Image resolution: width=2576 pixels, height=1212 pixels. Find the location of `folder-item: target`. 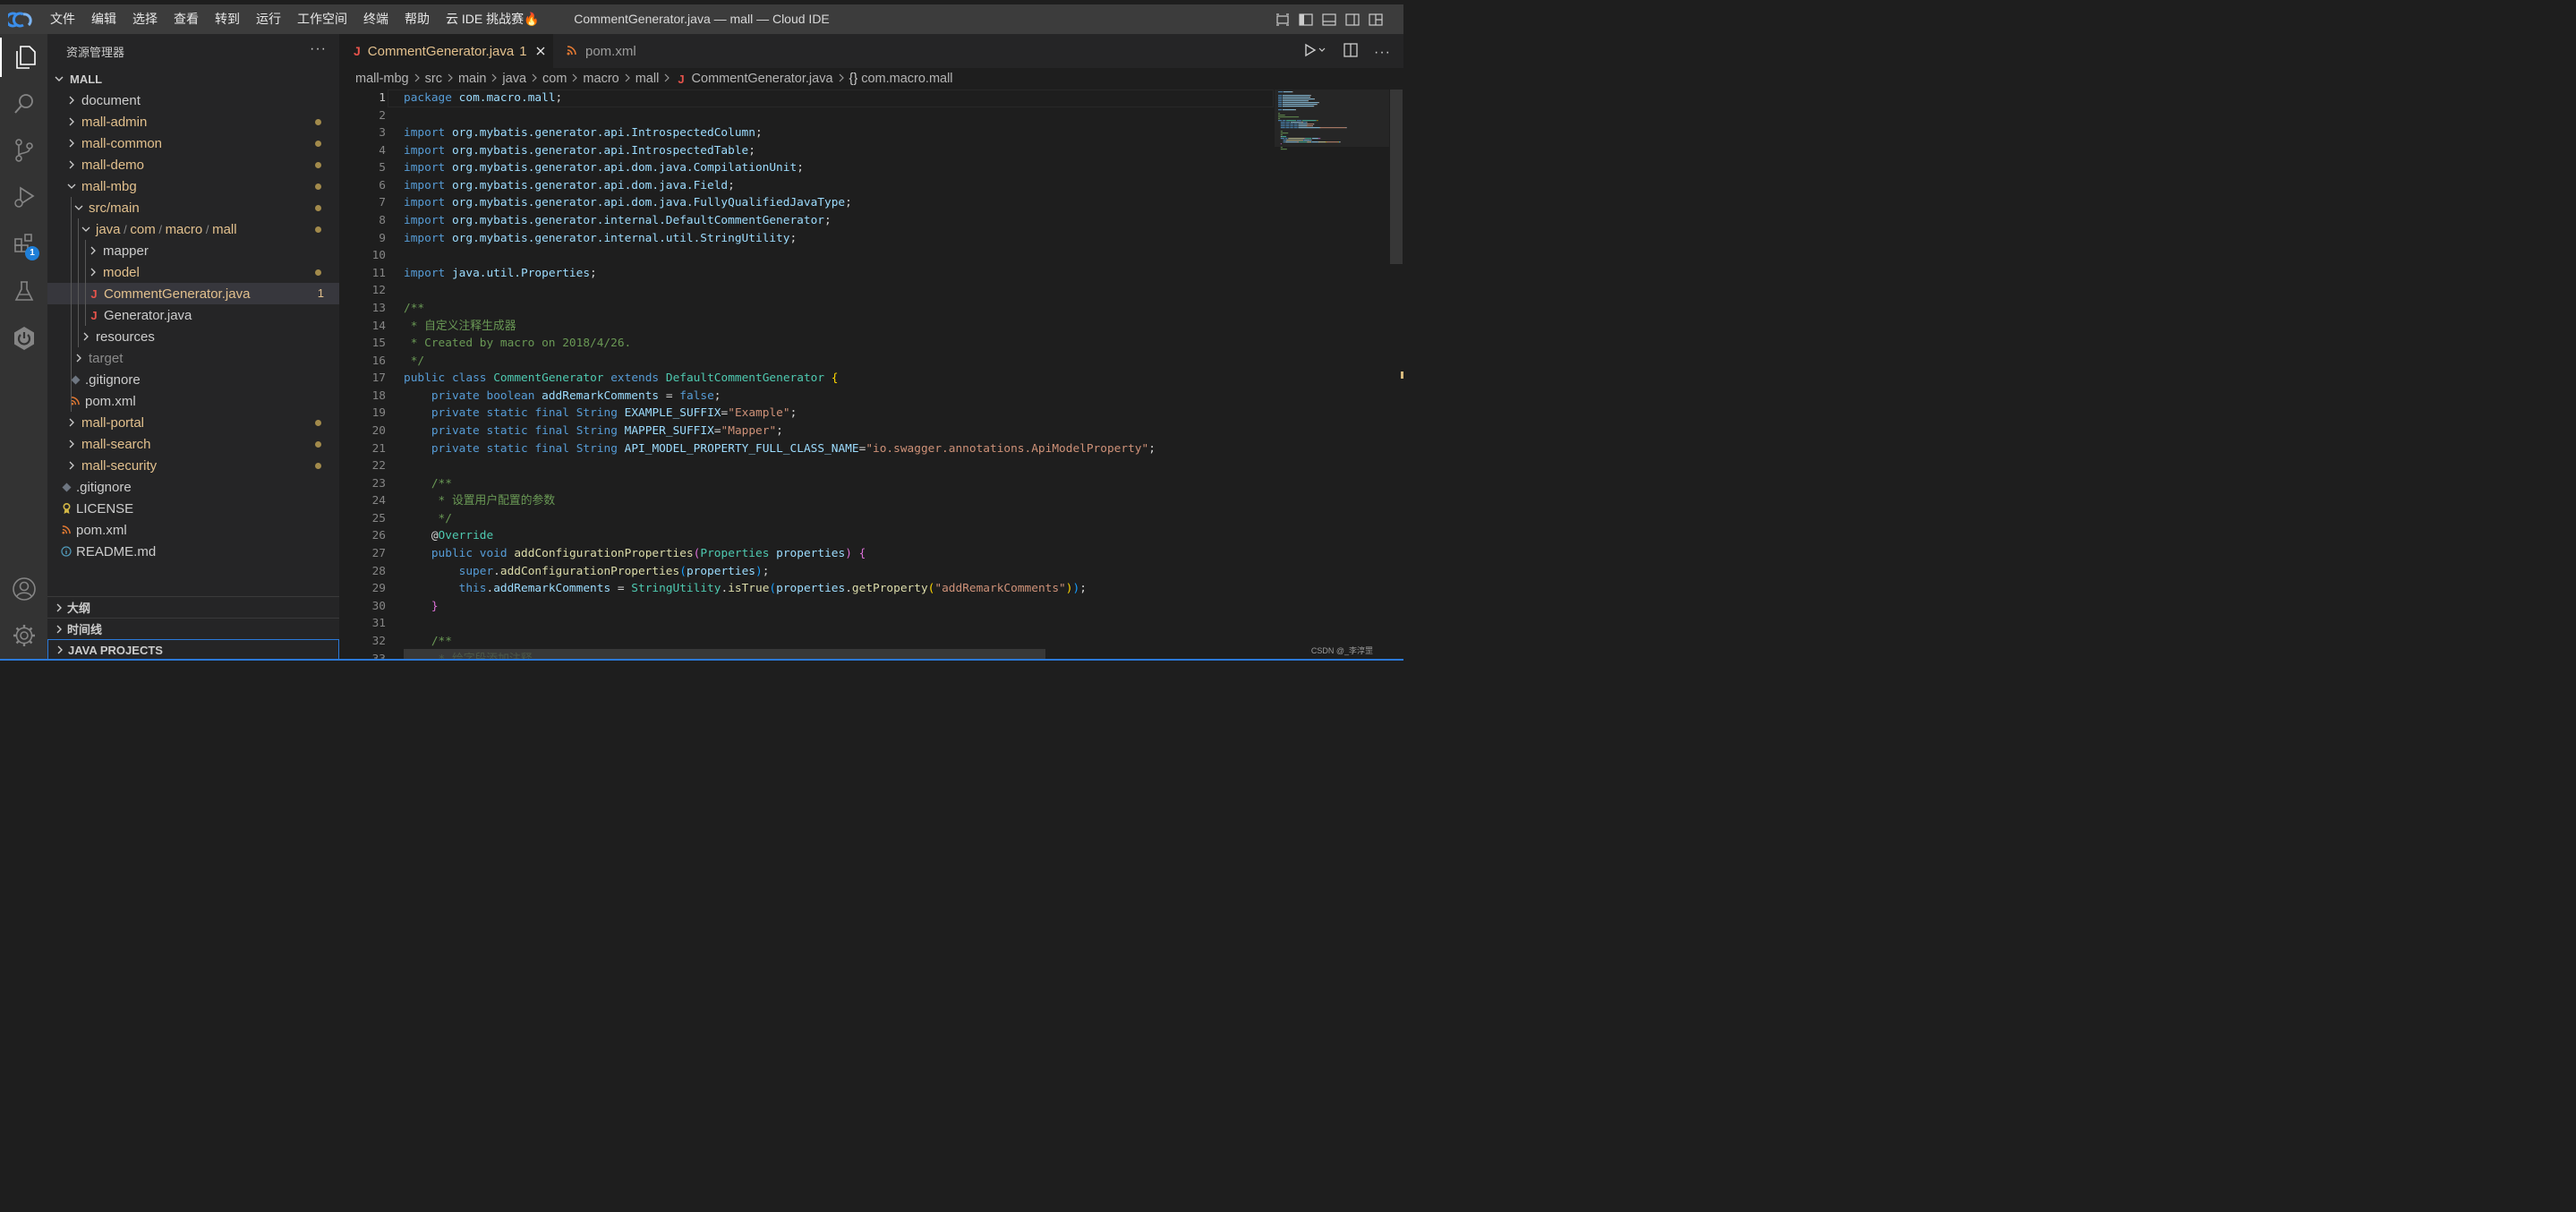

folder-item: target is located at coordinates (193, 358).